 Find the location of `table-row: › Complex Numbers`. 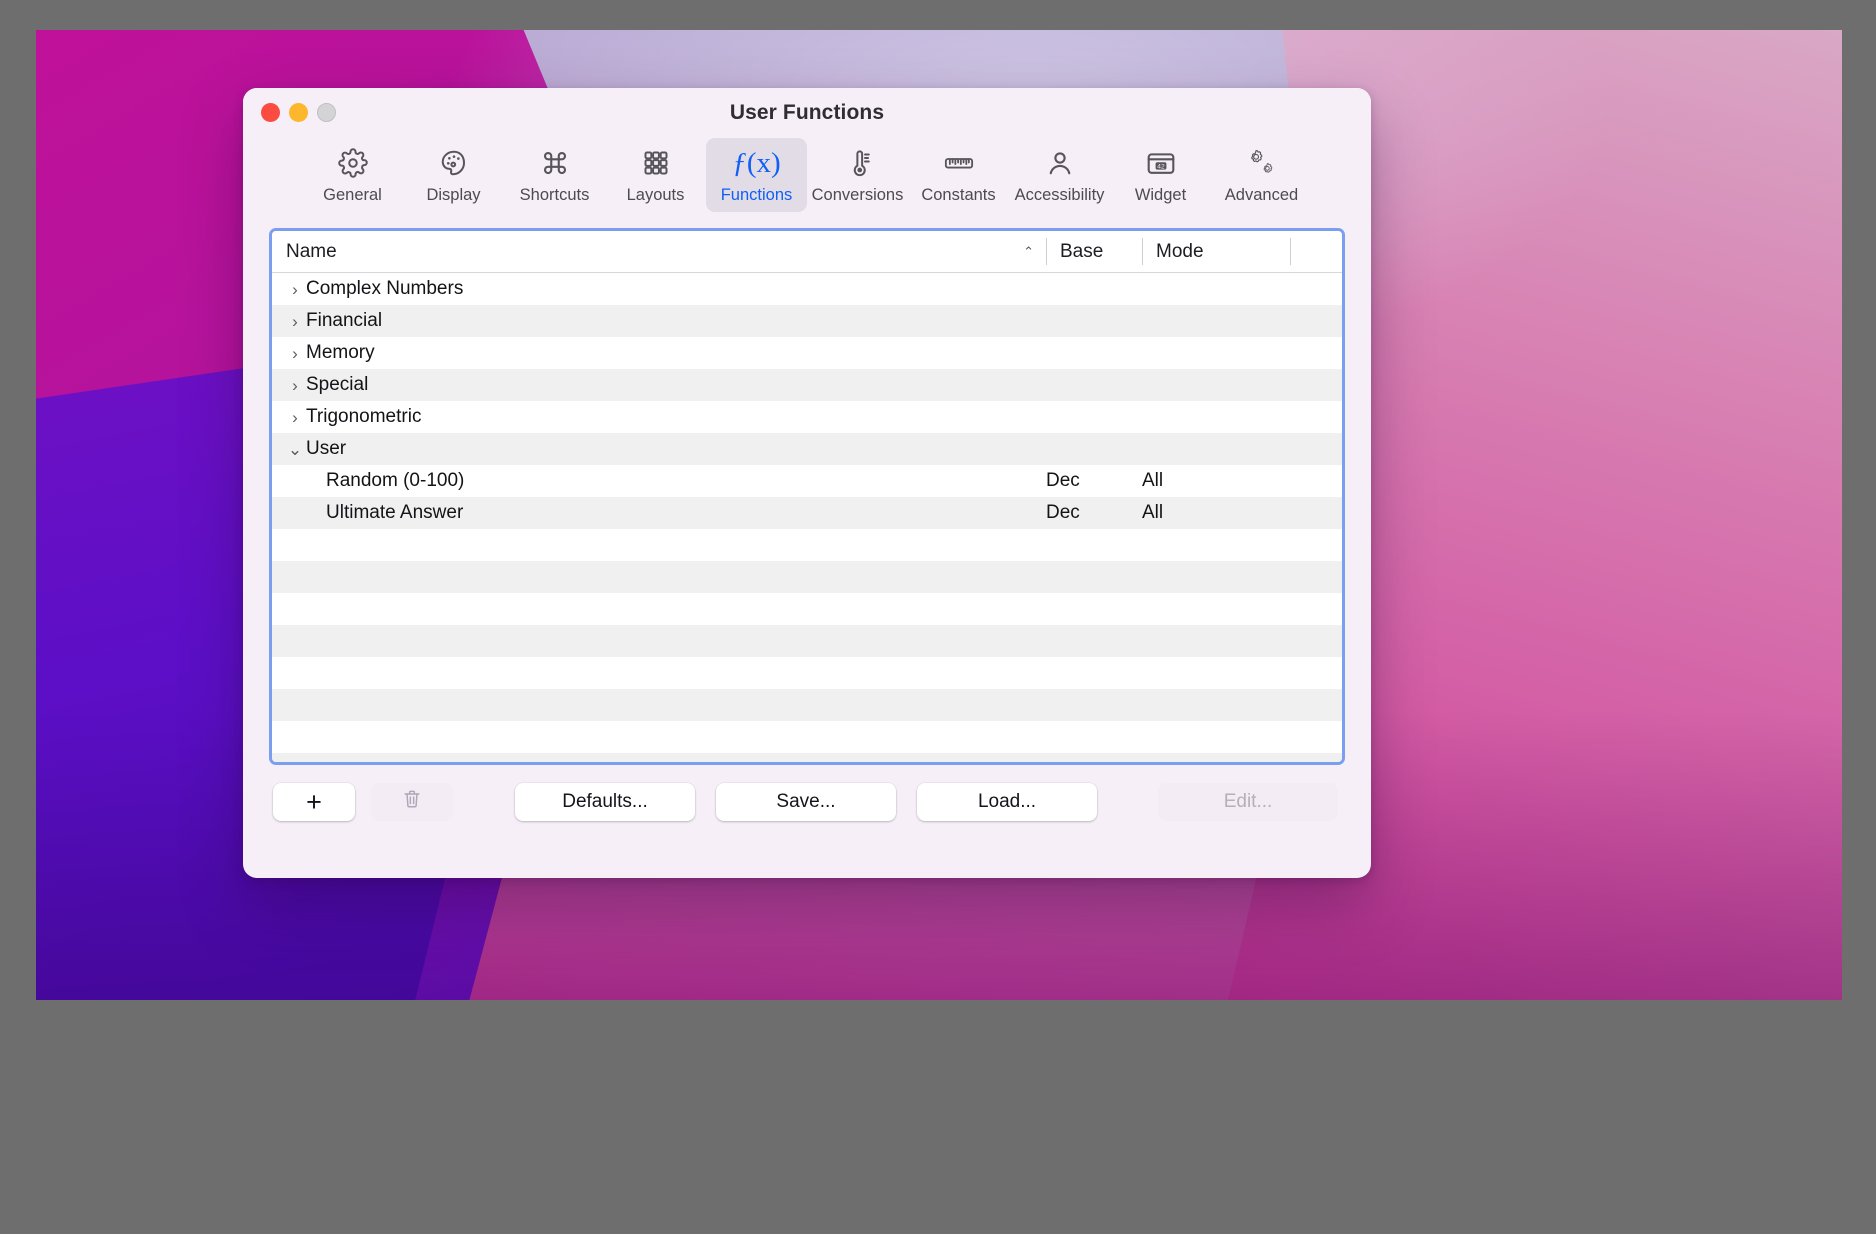

table-row: › Complex Numbers is located at coordinates (807, 289).